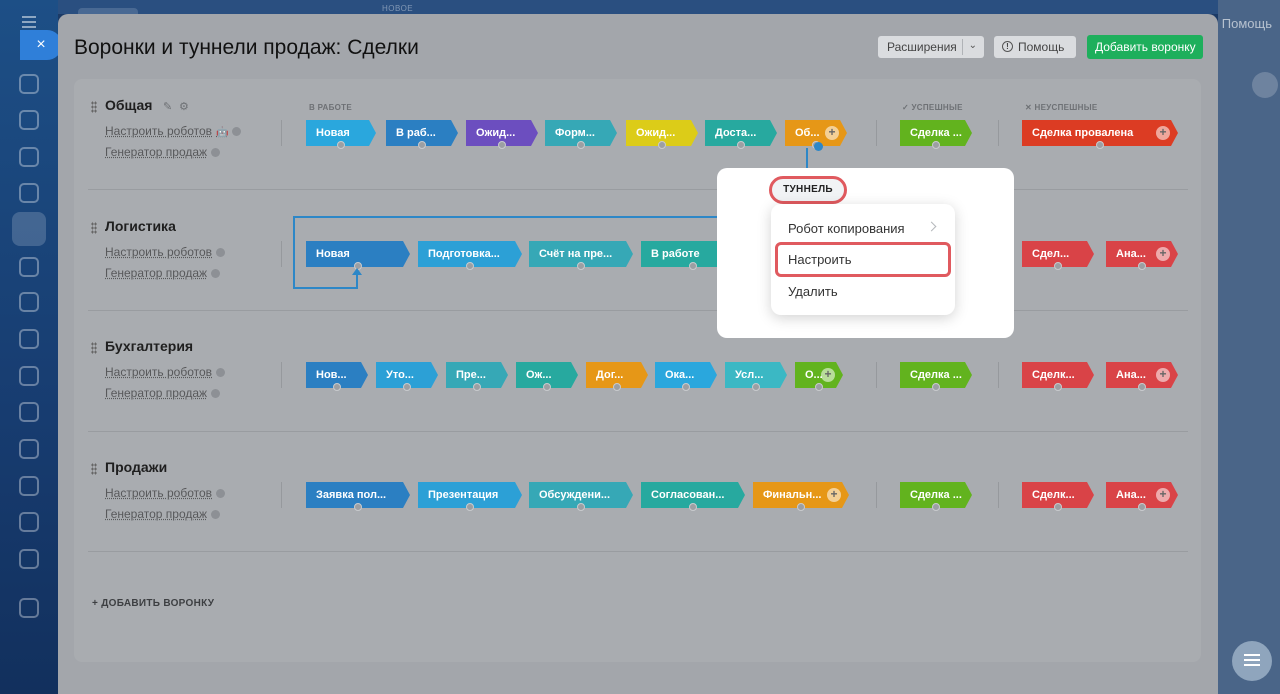 The width and height of the screenshot is (1280, 694). Describe the element at coordinates (1247, 23) in the screenshot. I see `bg-help-label: Помощь` at that location.